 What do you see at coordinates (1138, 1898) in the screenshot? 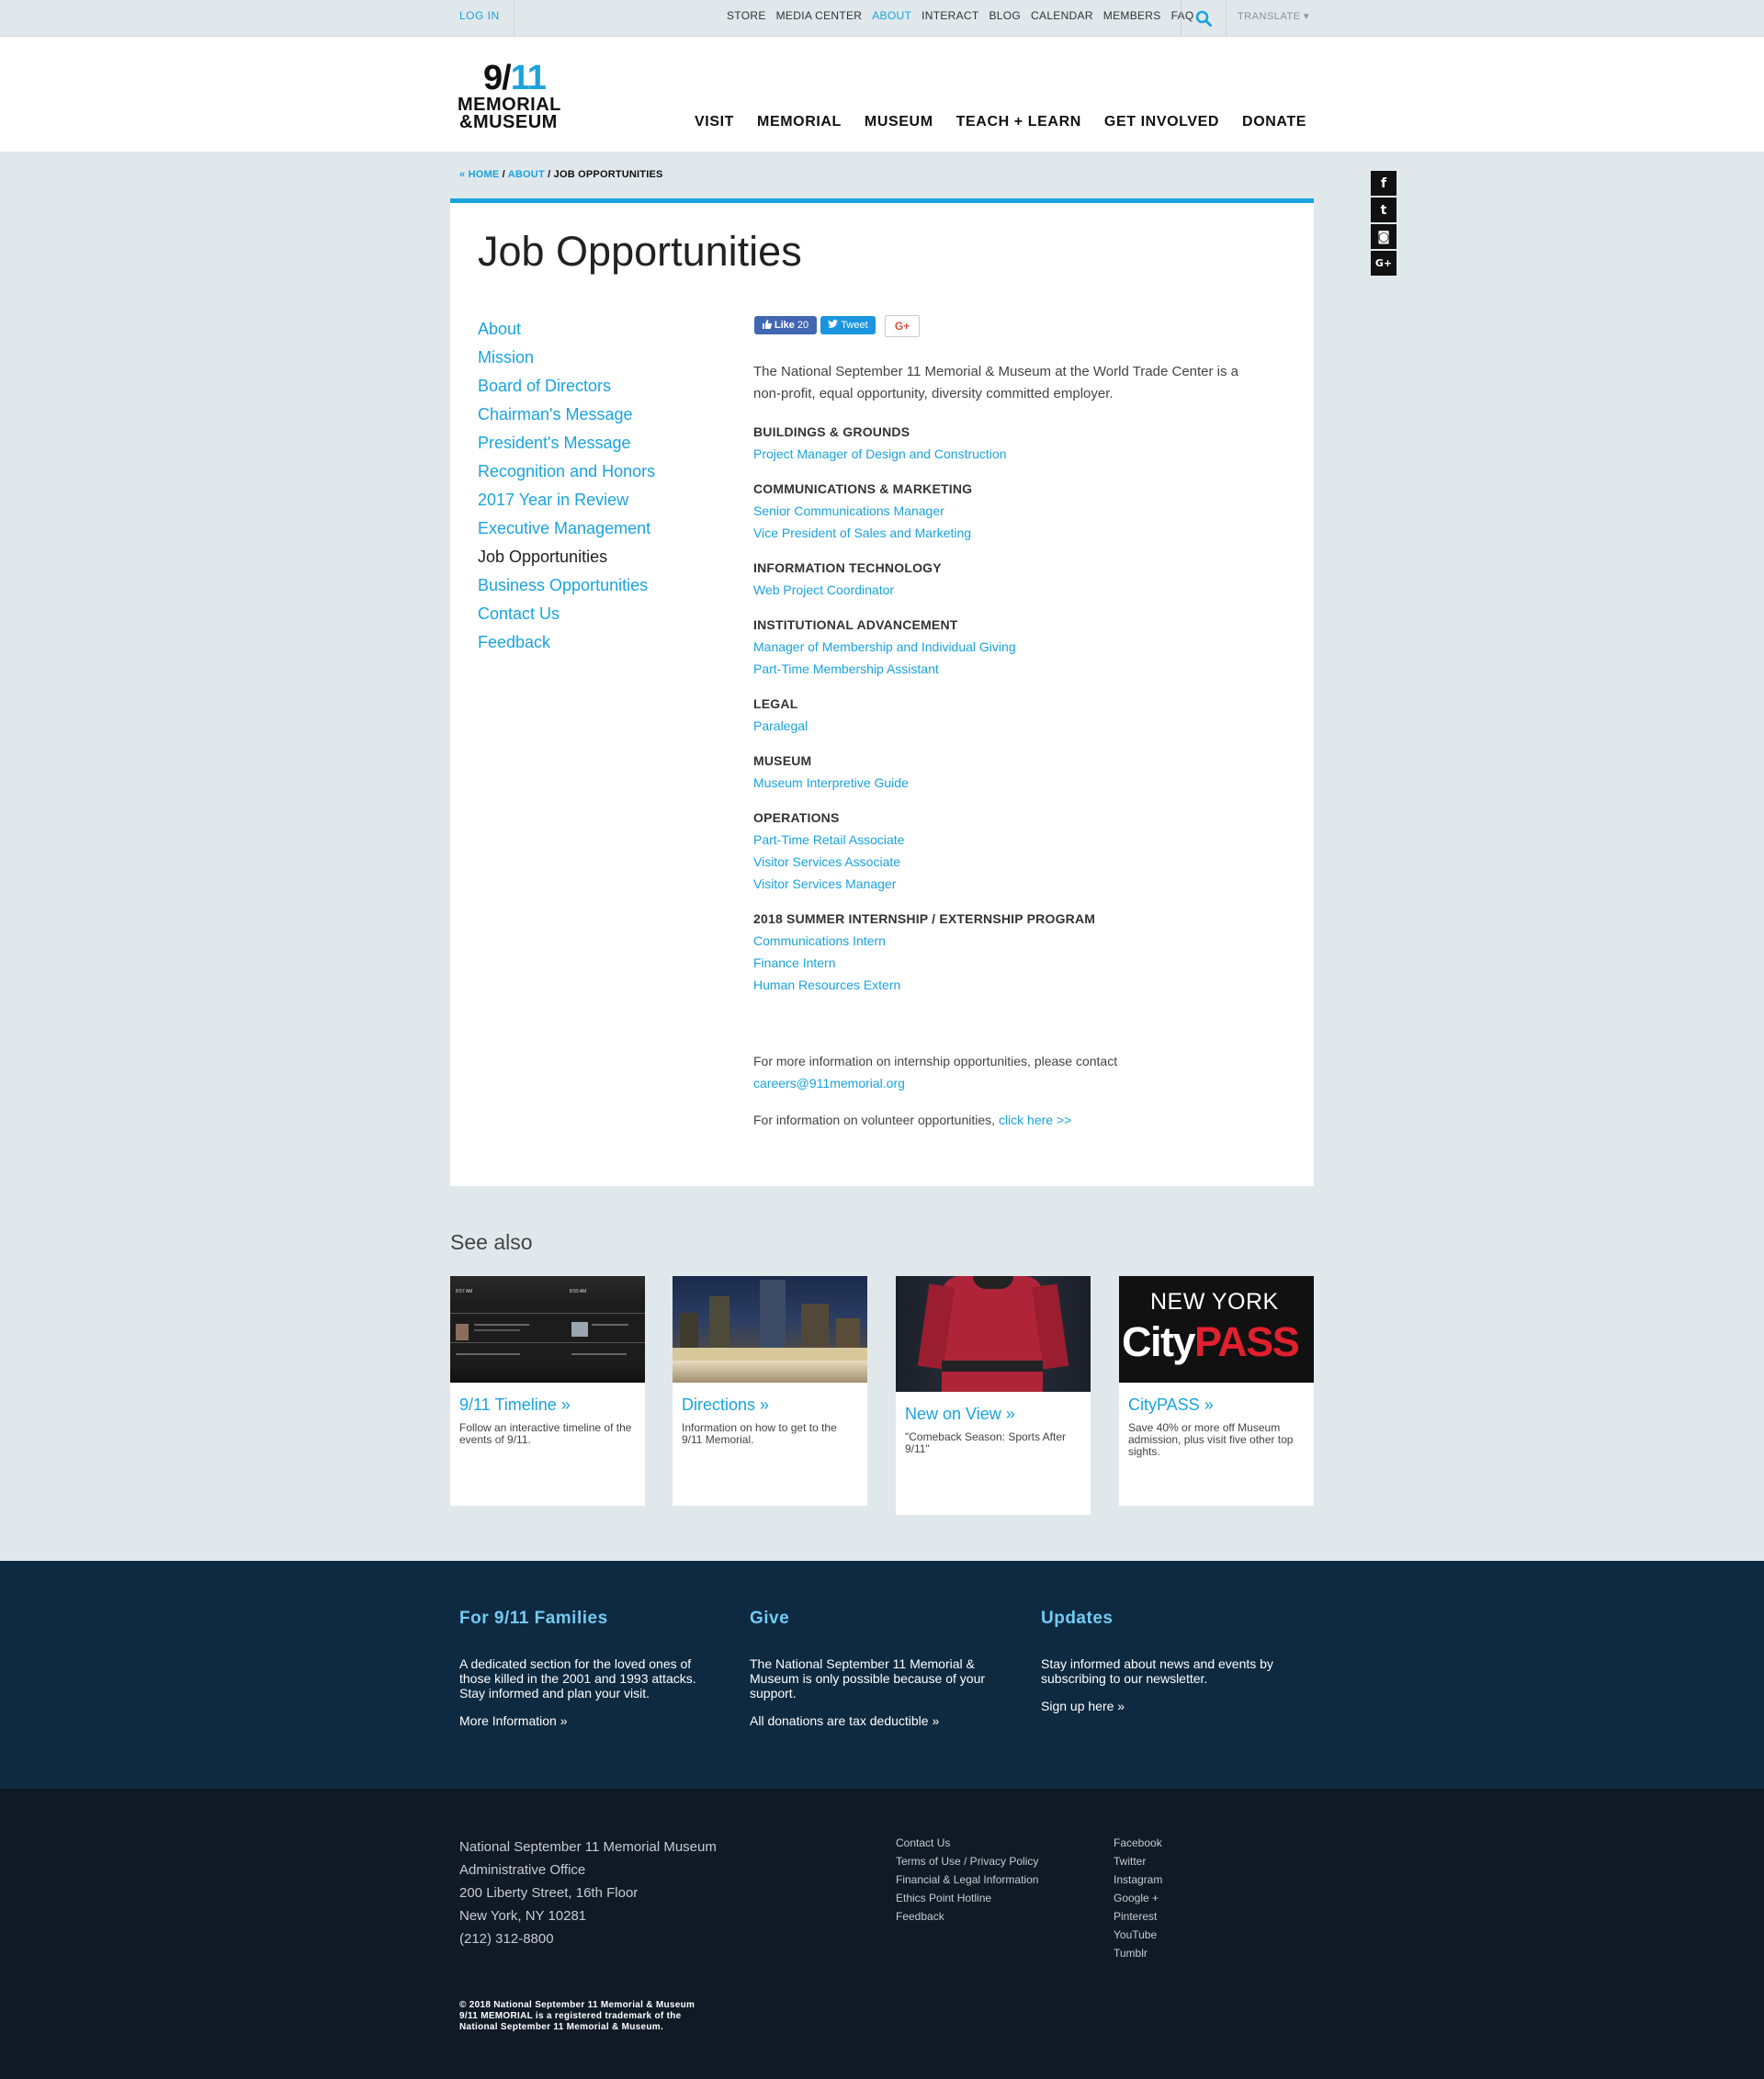
I see `social-link-google: Google +` at bounding box center [1138, 1898].